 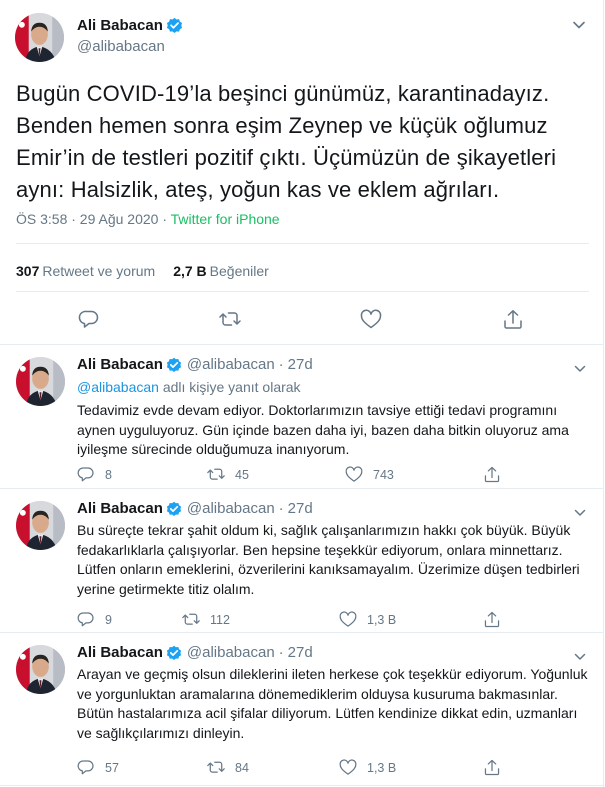 I want to click on tweet-source: Twitter for iPhone, so click(x=225, y=219).